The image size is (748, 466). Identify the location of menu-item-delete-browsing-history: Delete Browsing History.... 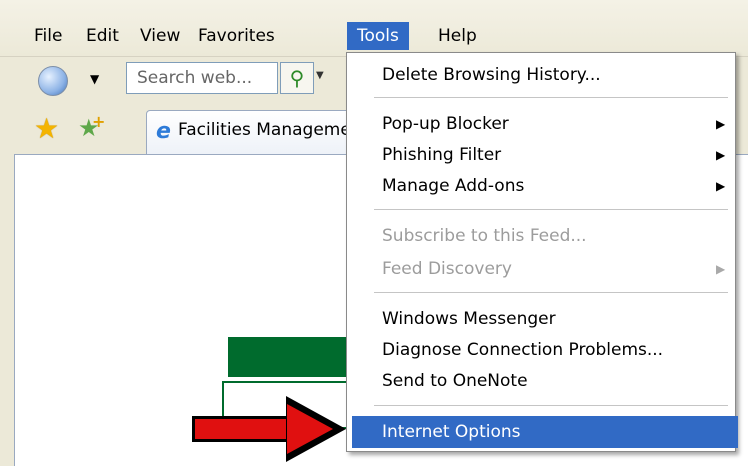
(491, 75).